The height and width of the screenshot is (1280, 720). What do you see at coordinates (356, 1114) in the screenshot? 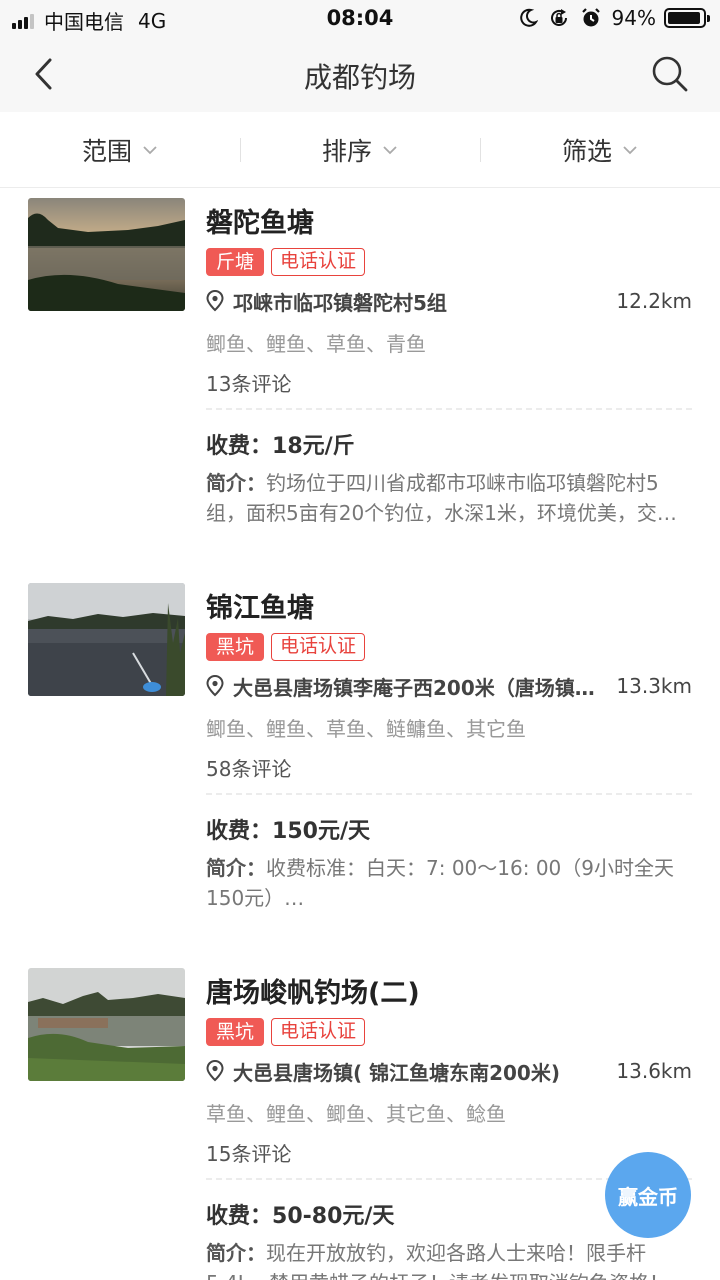
I see `fish-species: 草鱼、鲤鱼、鲫鱼、其它鱼、鲶鱼` at bounding box center [356, 1114].